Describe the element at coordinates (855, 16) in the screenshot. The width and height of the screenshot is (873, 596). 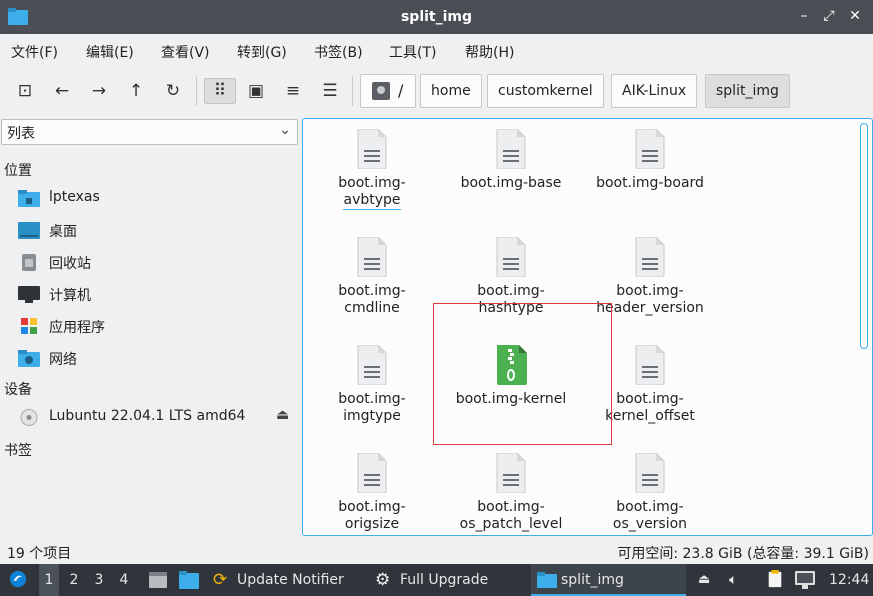
I see `close-icon: ✕` at that location.